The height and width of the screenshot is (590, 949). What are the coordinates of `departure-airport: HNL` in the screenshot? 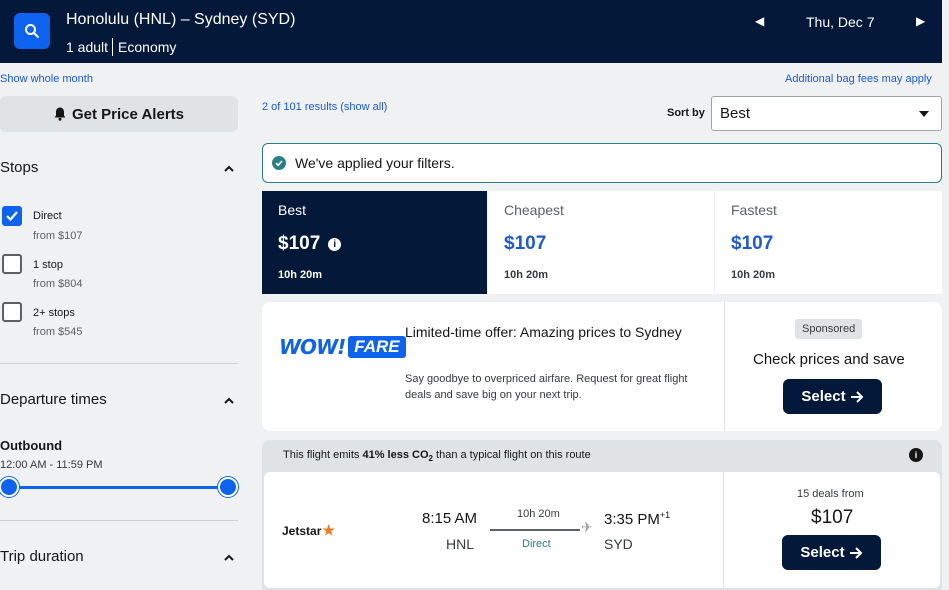 It's located at (460, 544).